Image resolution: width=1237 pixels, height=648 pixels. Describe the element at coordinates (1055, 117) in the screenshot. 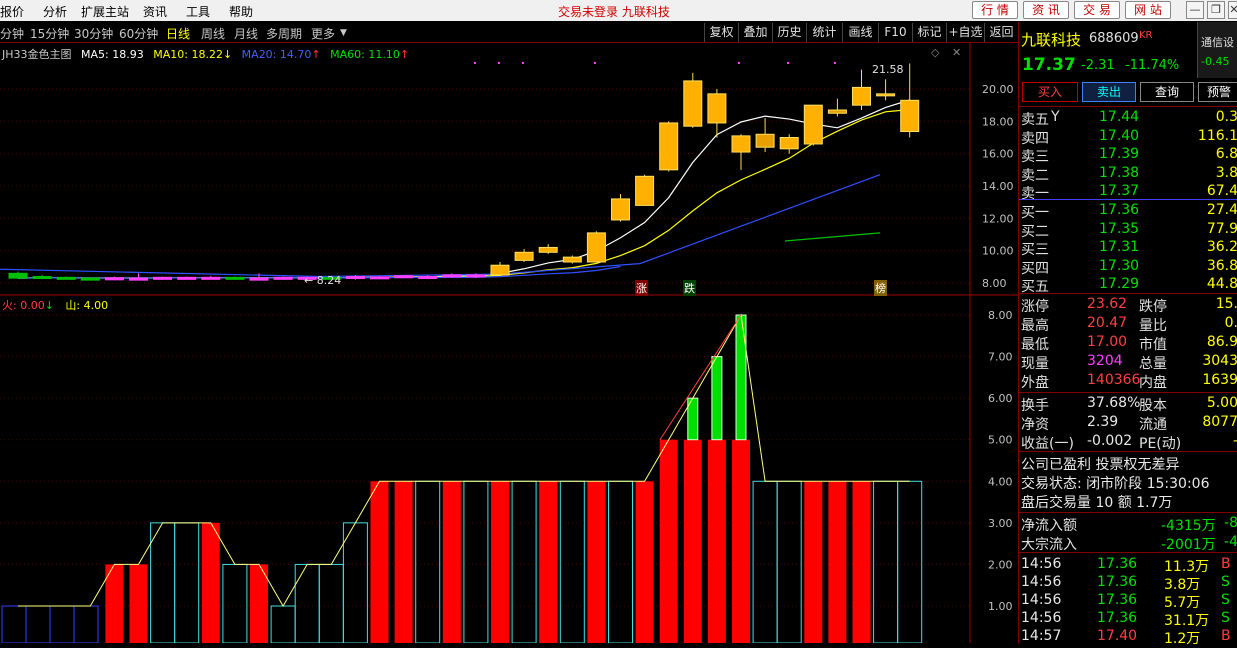

I see `ask-mark: Y` at that location.